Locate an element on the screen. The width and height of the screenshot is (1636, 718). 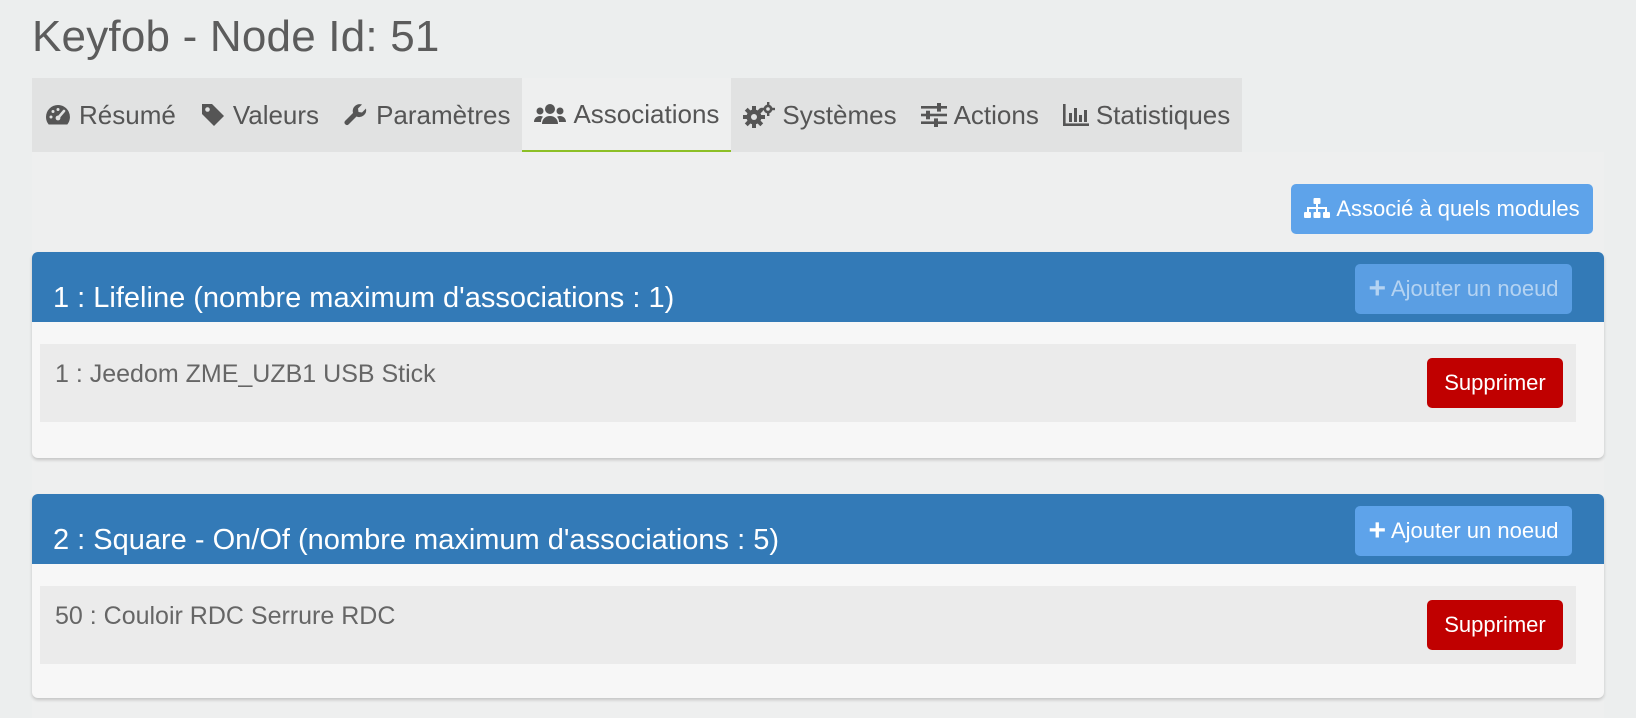
users-icon is located at coordinates (550, 114).